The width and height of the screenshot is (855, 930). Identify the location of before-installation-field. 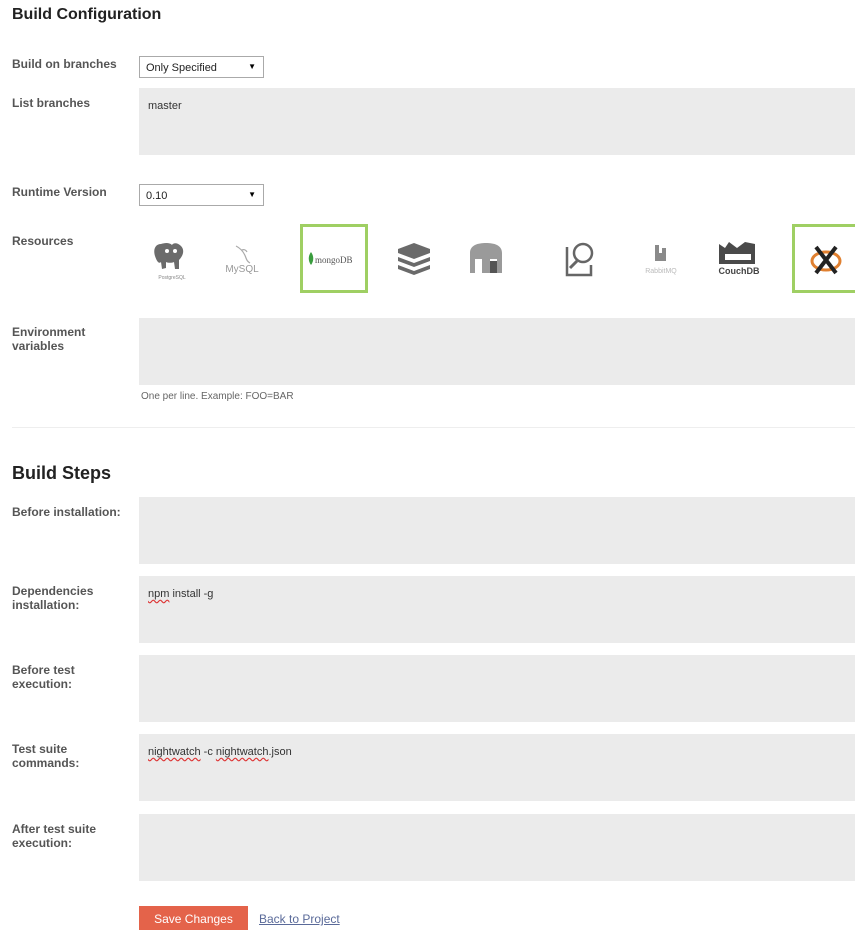
(497, 530).